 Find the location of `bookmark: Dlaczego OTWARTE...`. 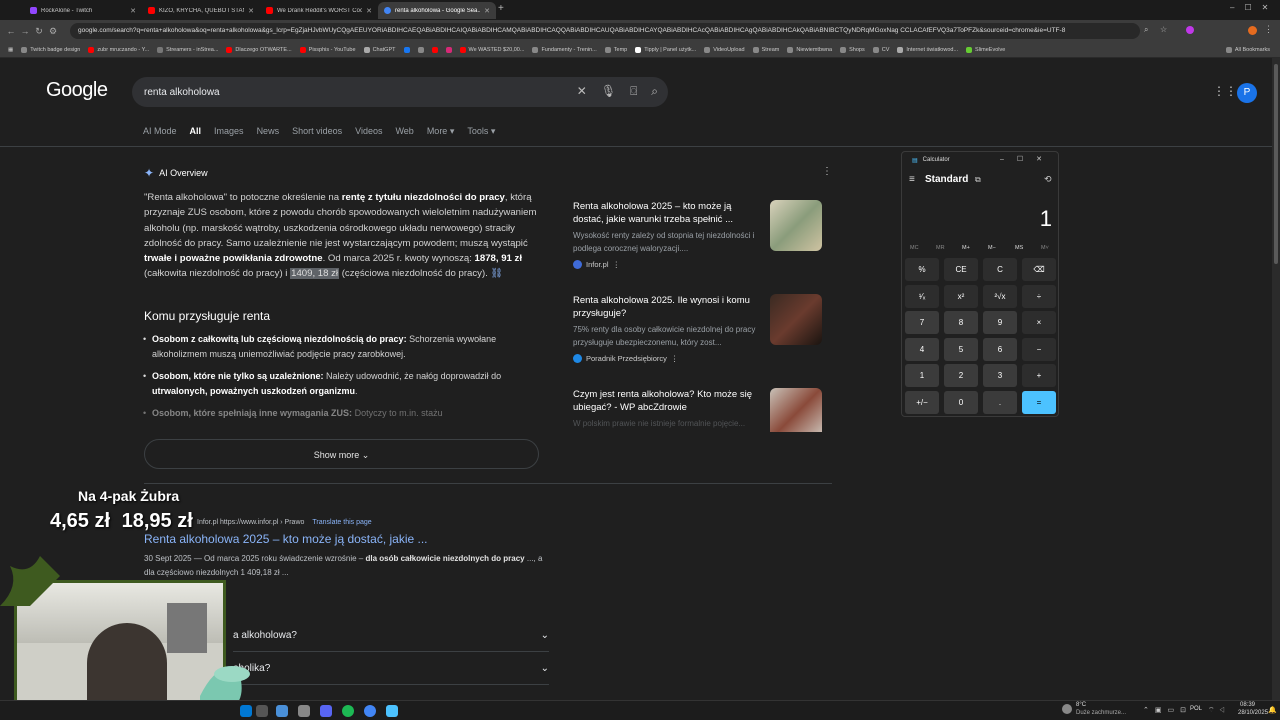

bookmark: Dlaczego OTWARTE... is located at coordinates (258, 49).